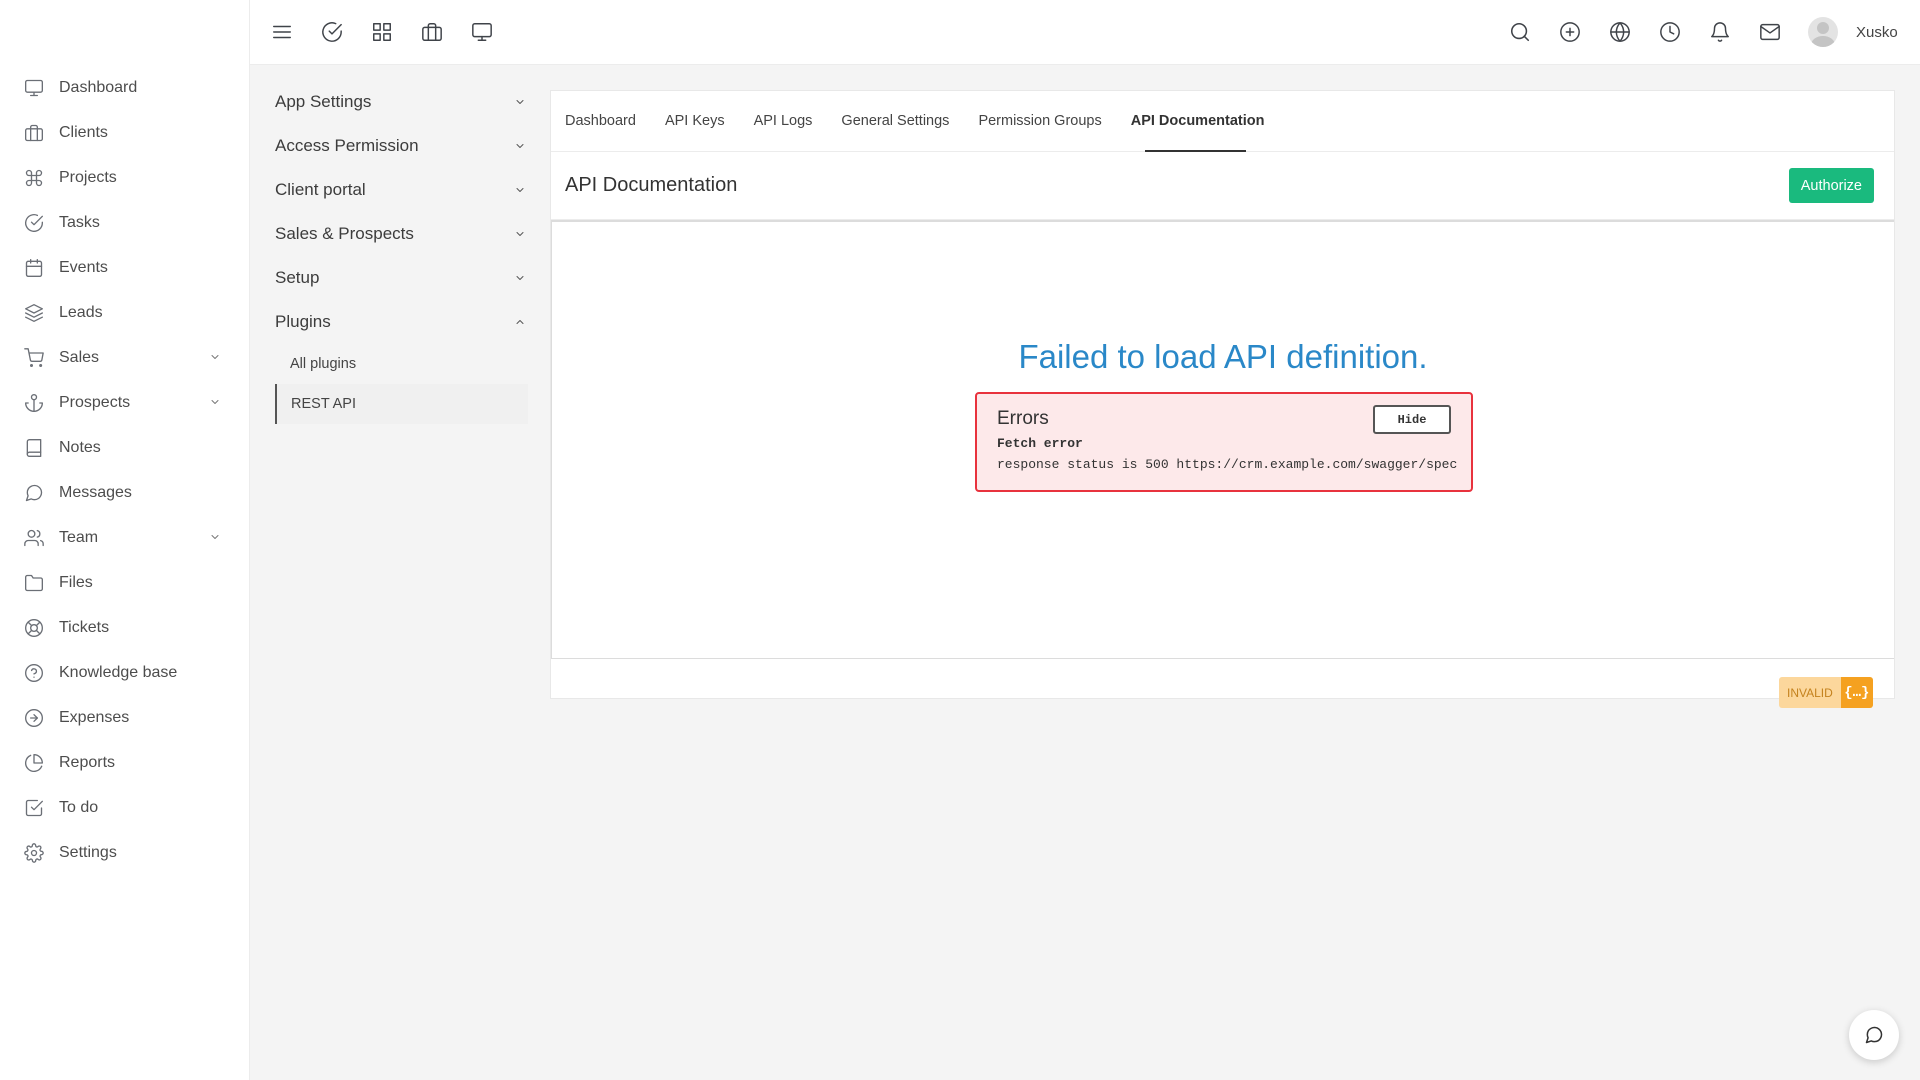 Image resolution: width=1920 pixels, height=1080 pixels. What do you see at coordinates (124, 267) in the screenshot?
I see `sidebar-item-events: Events` at bounding box center [124, 267].